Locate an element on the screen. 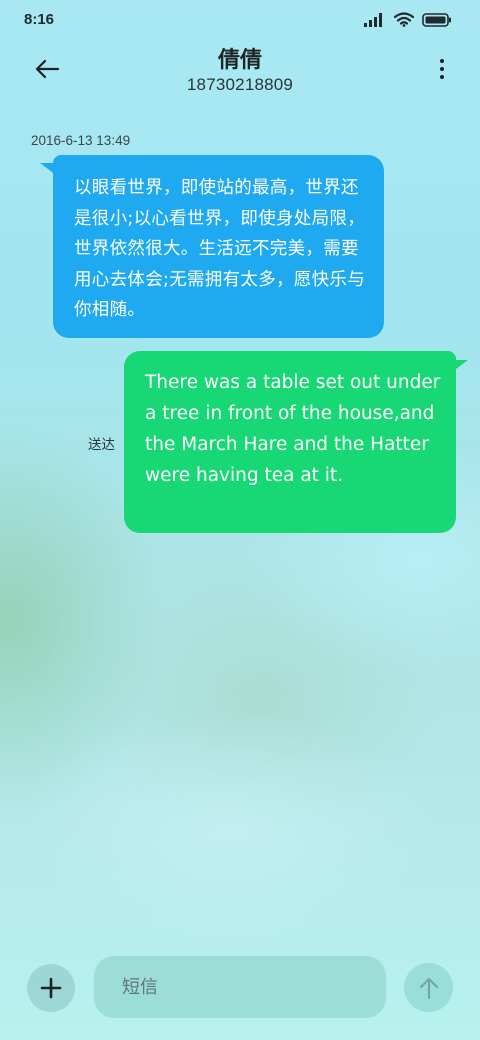 This screenshot has width=480, height=1040. send-button is located at coordinates (428, 987).